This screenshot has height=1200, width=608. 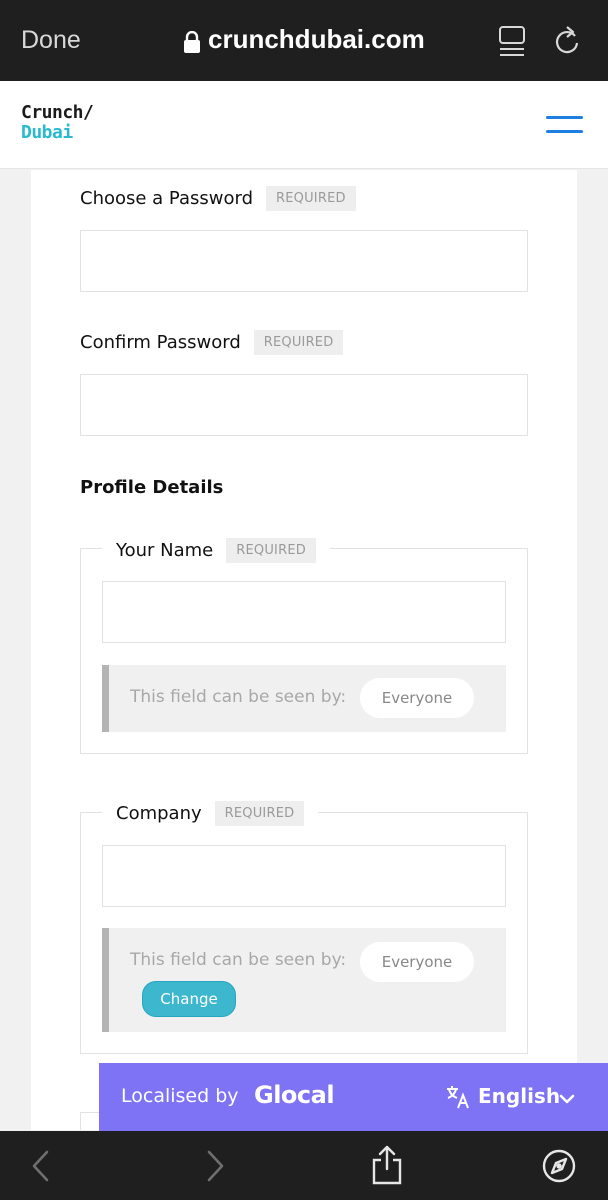 I want to click on password-label-row: Choose a Password REQUIRED, so click(x=218, y=198).